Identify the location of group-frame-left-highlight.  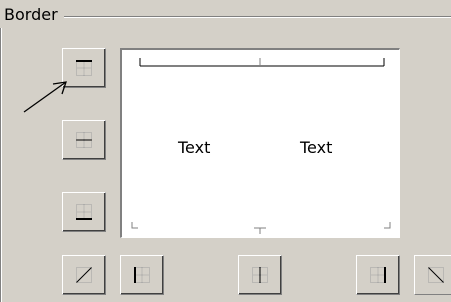
(1, 159).